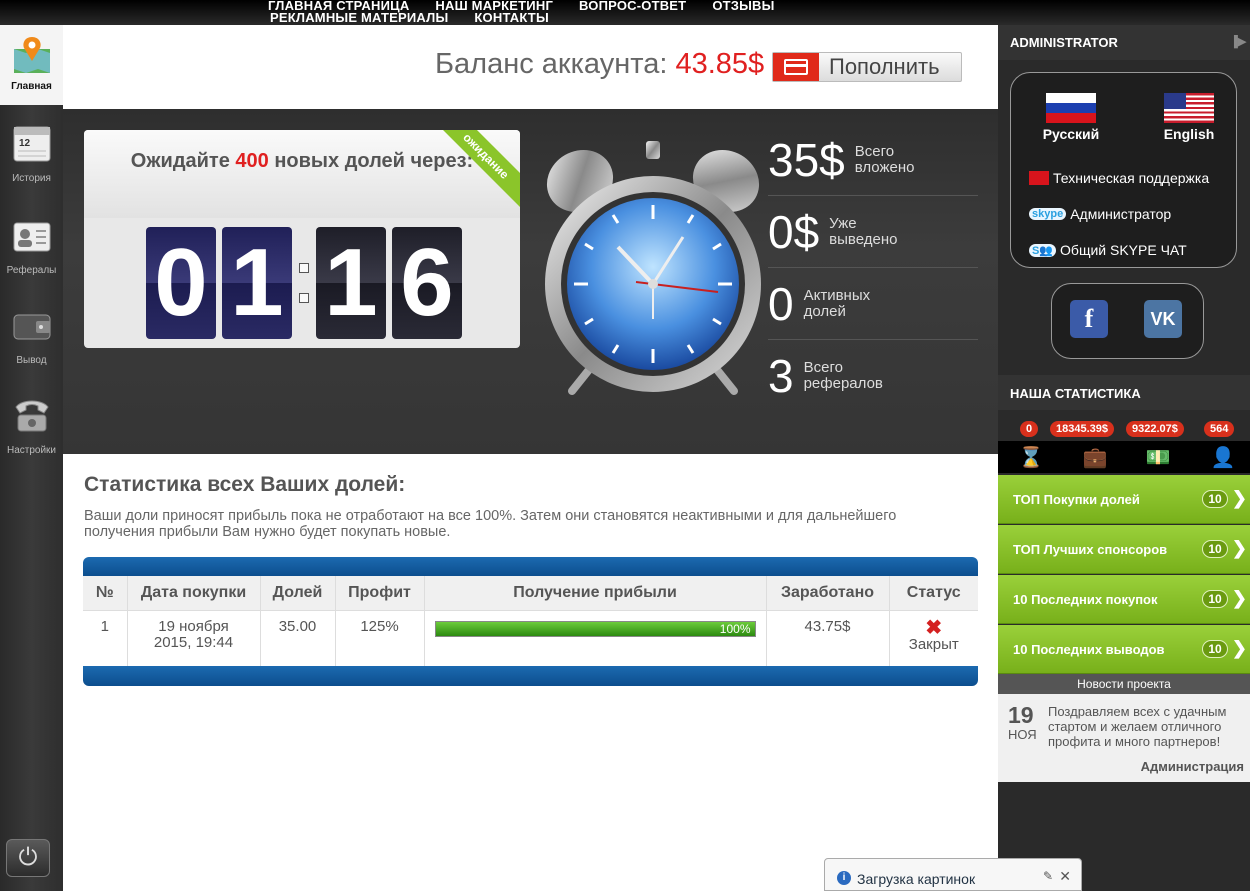  I want to click on russia-flag-icon, so click(1071, 108).